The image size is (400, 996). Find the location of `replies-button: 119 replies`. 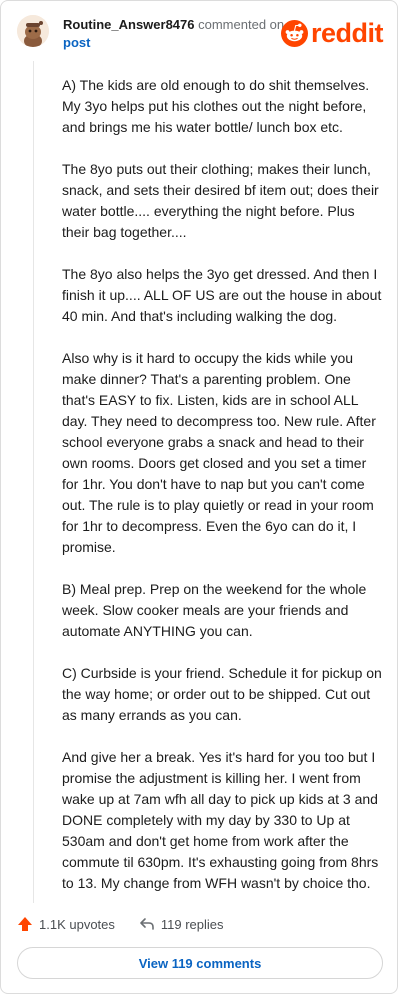

replies-button: 119 replies is located at coordinates (181, 924).